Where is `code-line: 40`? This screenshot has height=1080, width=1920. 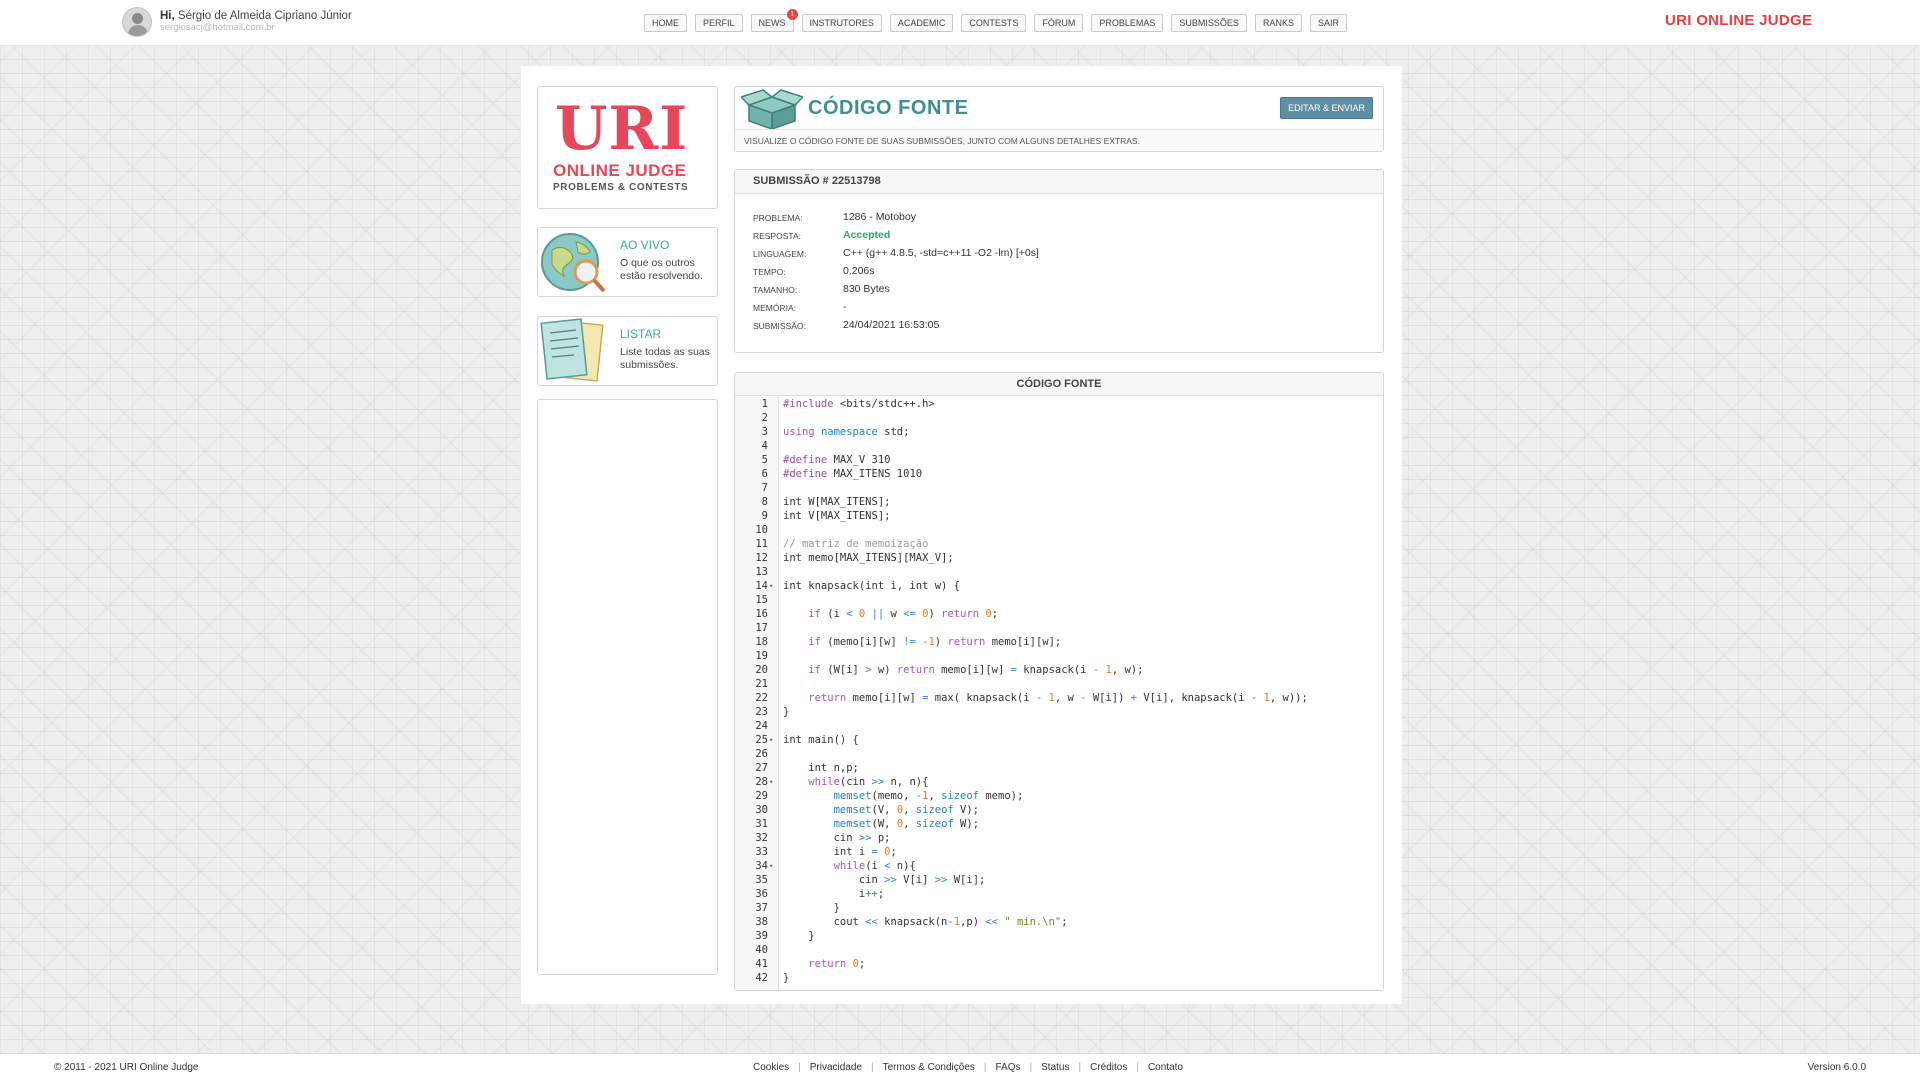 code-line: 40 is located at coordinates (1059, 950).